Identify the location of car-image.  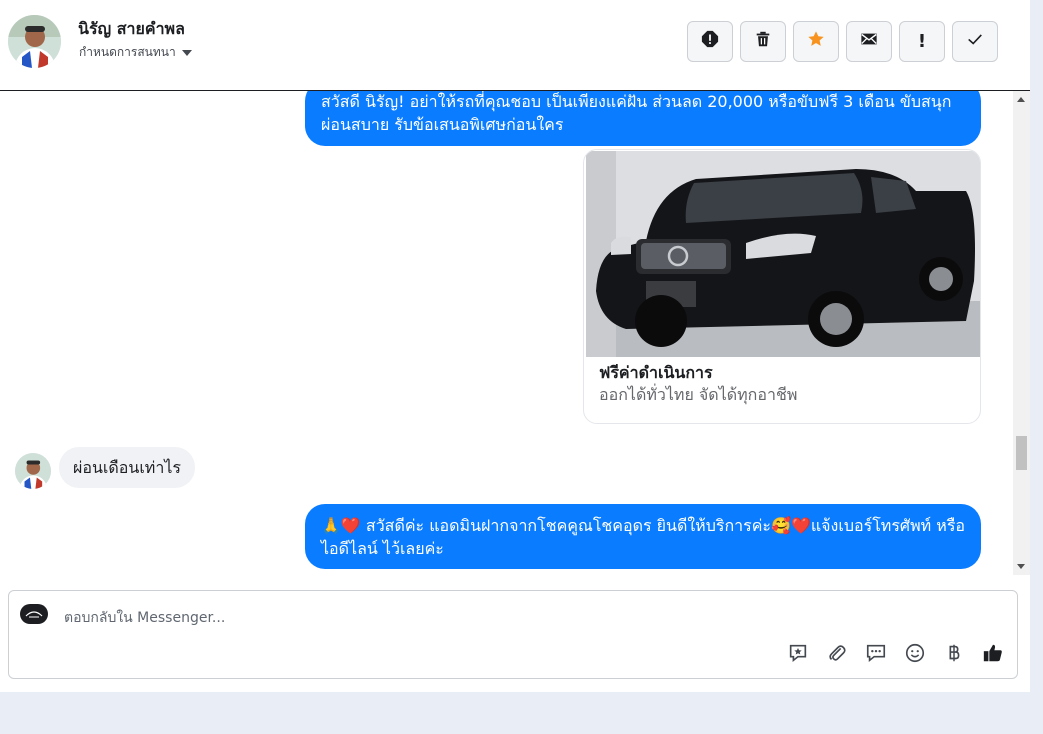
(783, 254).